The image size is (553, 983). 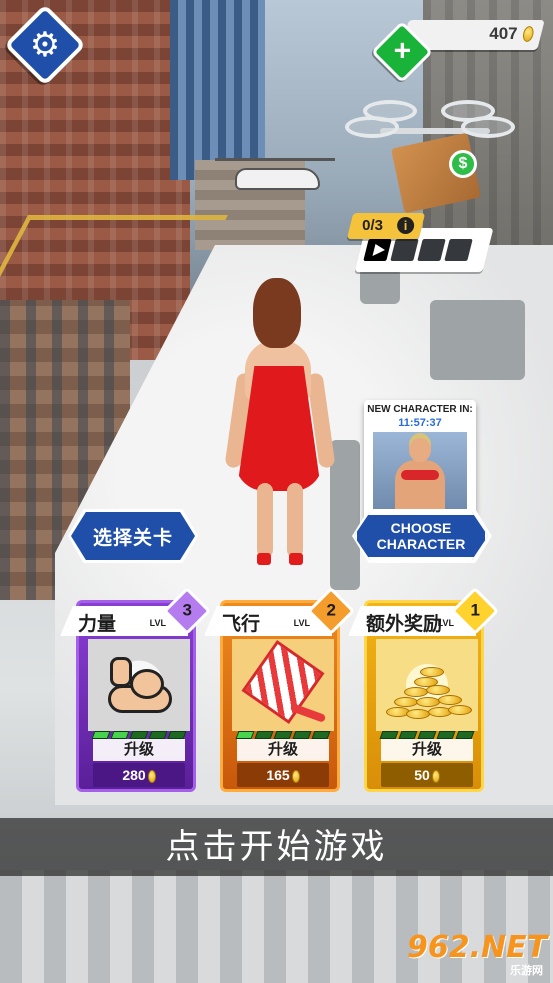 What do you see at coordinates (139, 689) in the screenshot?
I see `flexed-arm-icon` at bounding box center [139, 689].